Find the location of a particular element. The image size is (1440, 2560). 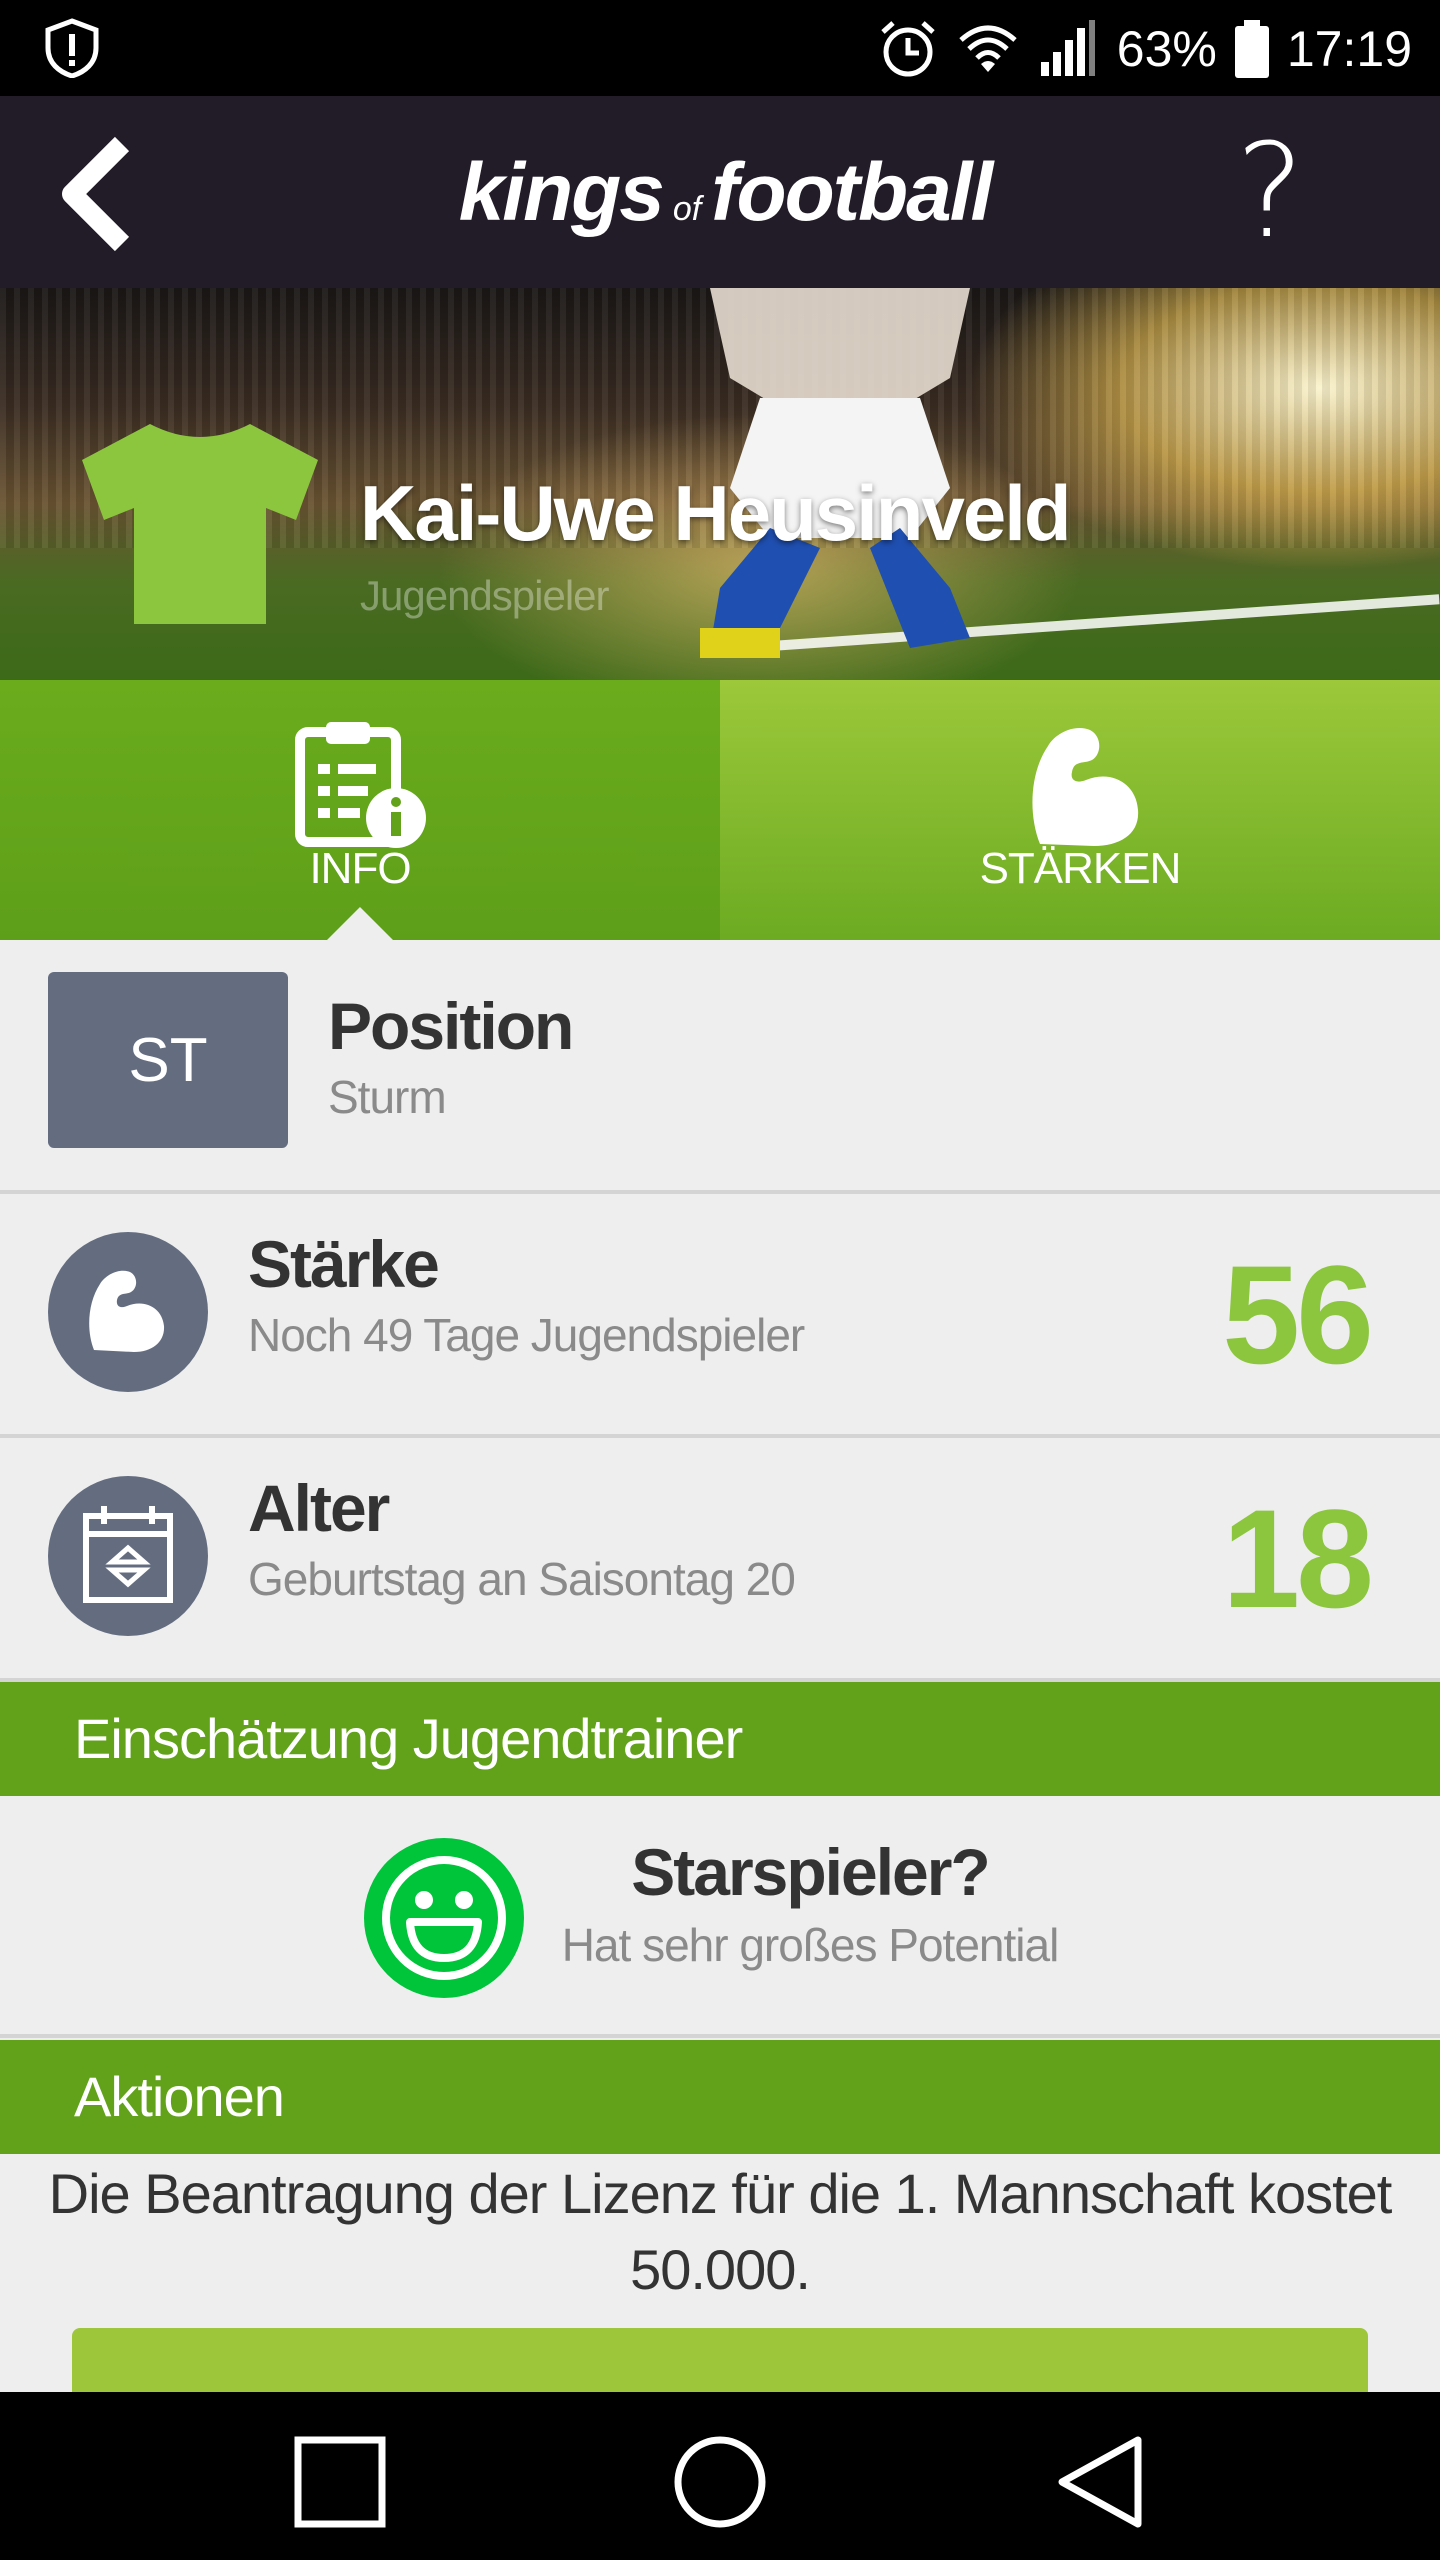

tab-bar: INFO STÄRKEN is located at coordinates (720, 810).